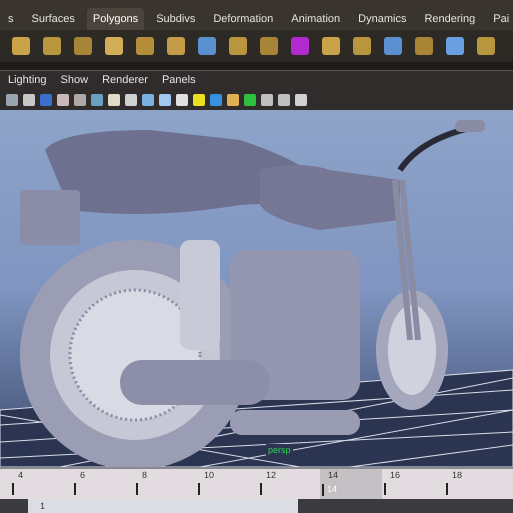  What do you see at coordinates (115, 19) in the screenshot?
I see `shelf-tab: Polygons` at bounding box center [115, 19].